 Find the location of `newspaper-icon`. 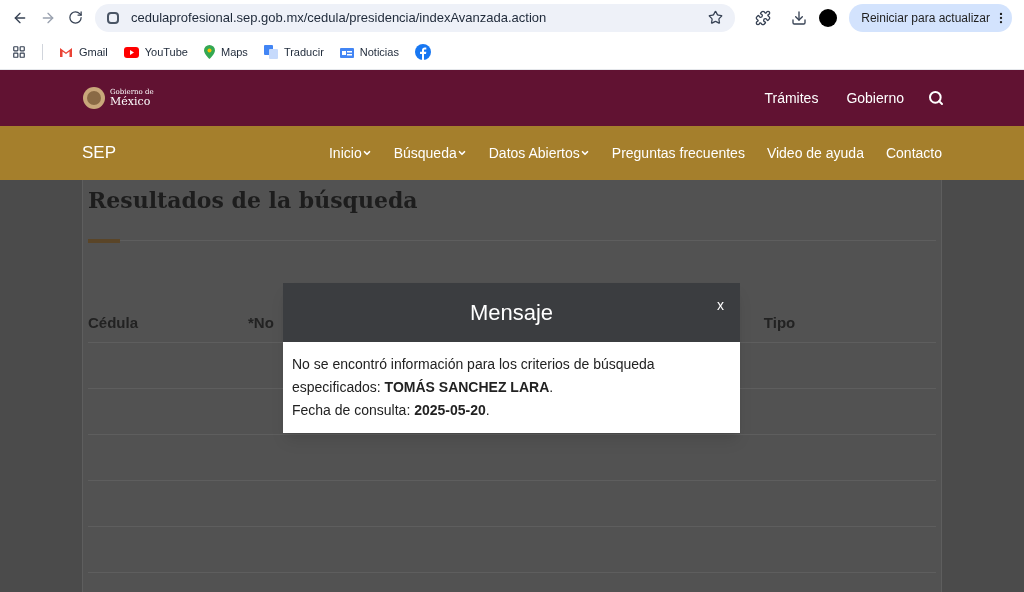

newspaper-icon is located at coordinates (346, 52).